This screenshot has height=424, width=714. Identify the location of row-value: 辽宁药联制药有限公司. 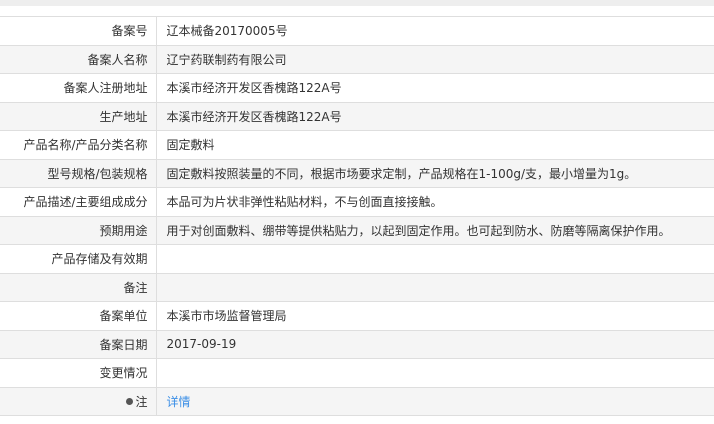
(435, 59).